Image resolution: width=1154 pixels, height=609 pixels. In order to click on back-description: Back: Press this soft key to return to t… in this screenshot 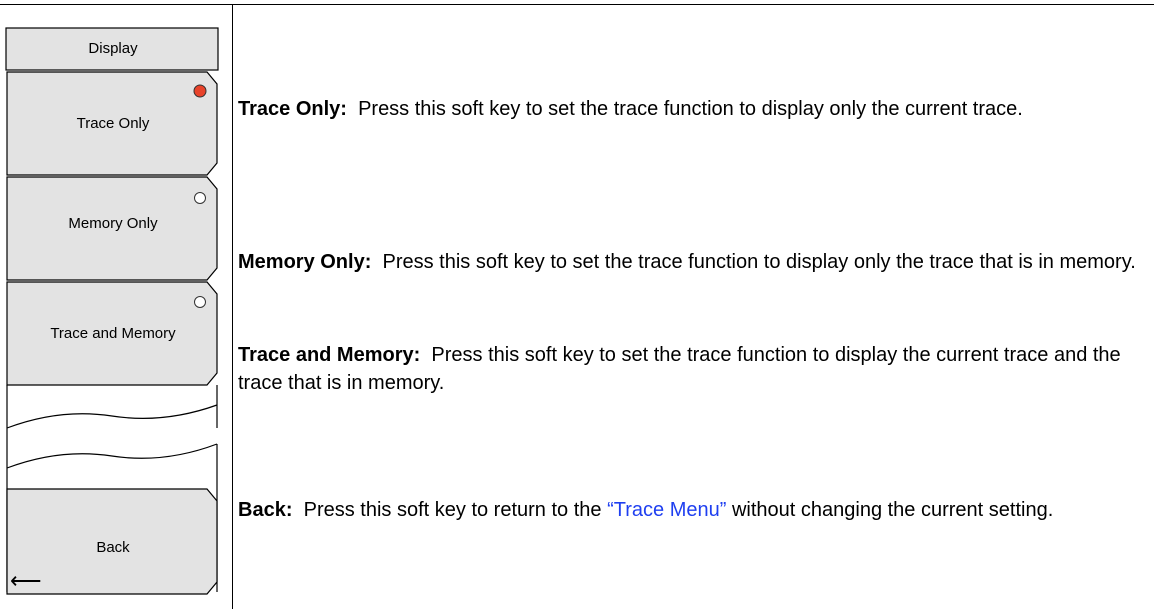, I will do `click(688, 510)`.